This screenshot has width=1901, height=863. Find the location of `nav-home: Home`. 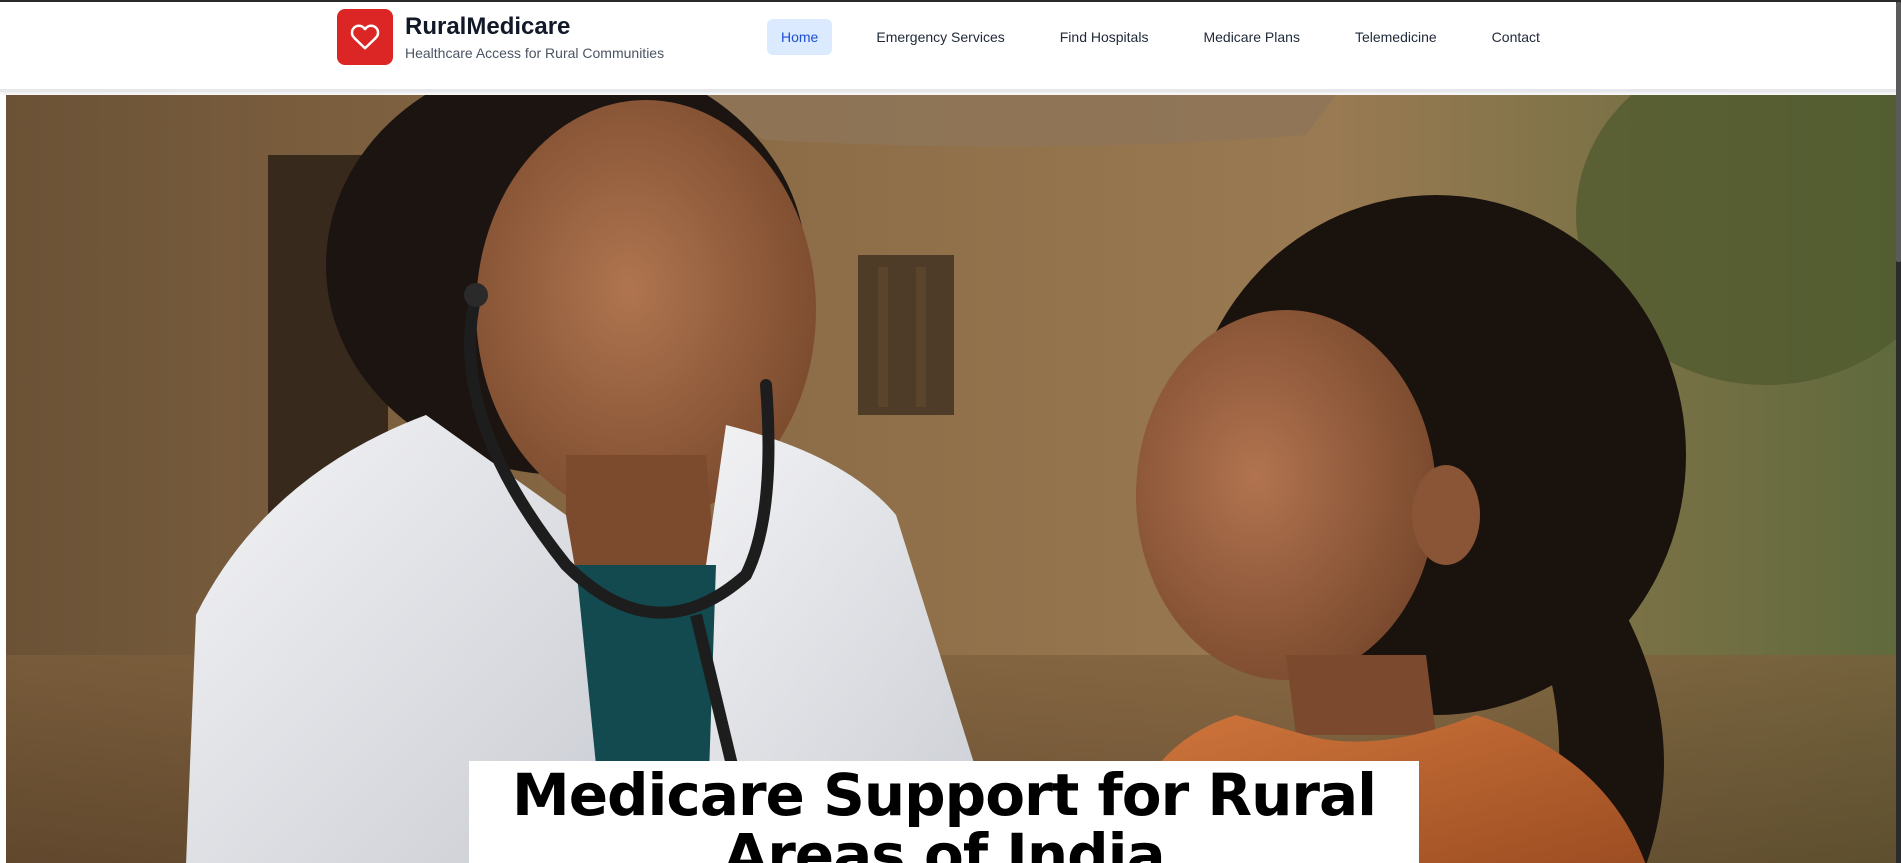

nav-home: Home is located at coordinates (800, 37).